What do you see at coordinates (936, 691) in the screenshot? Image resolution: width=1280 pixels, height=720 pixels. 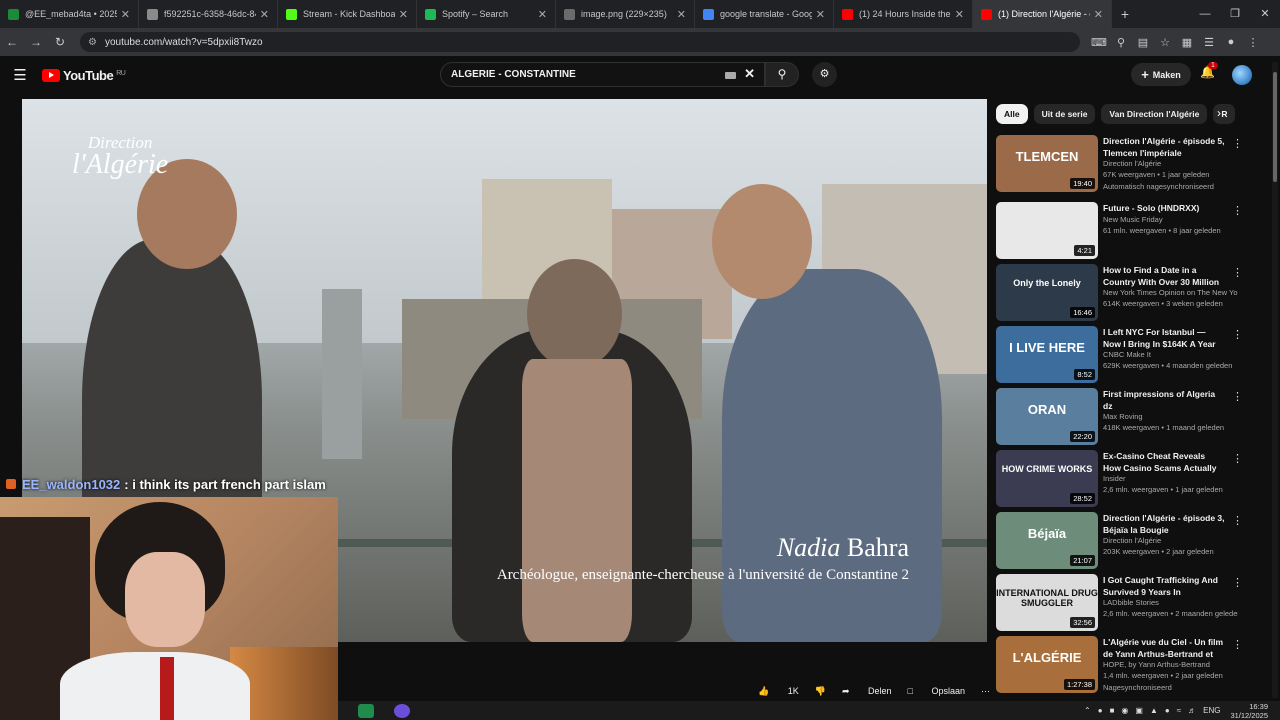 I see `save-button: □ Opslaan` at bounding box center [936, 691].